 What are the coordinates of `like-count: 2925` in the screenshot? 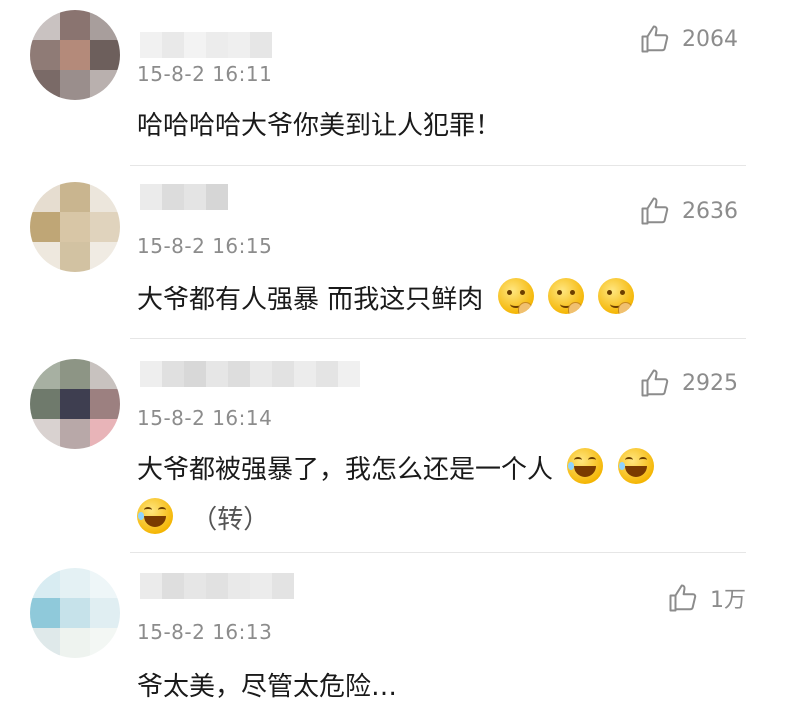 It's located at (710, 383).